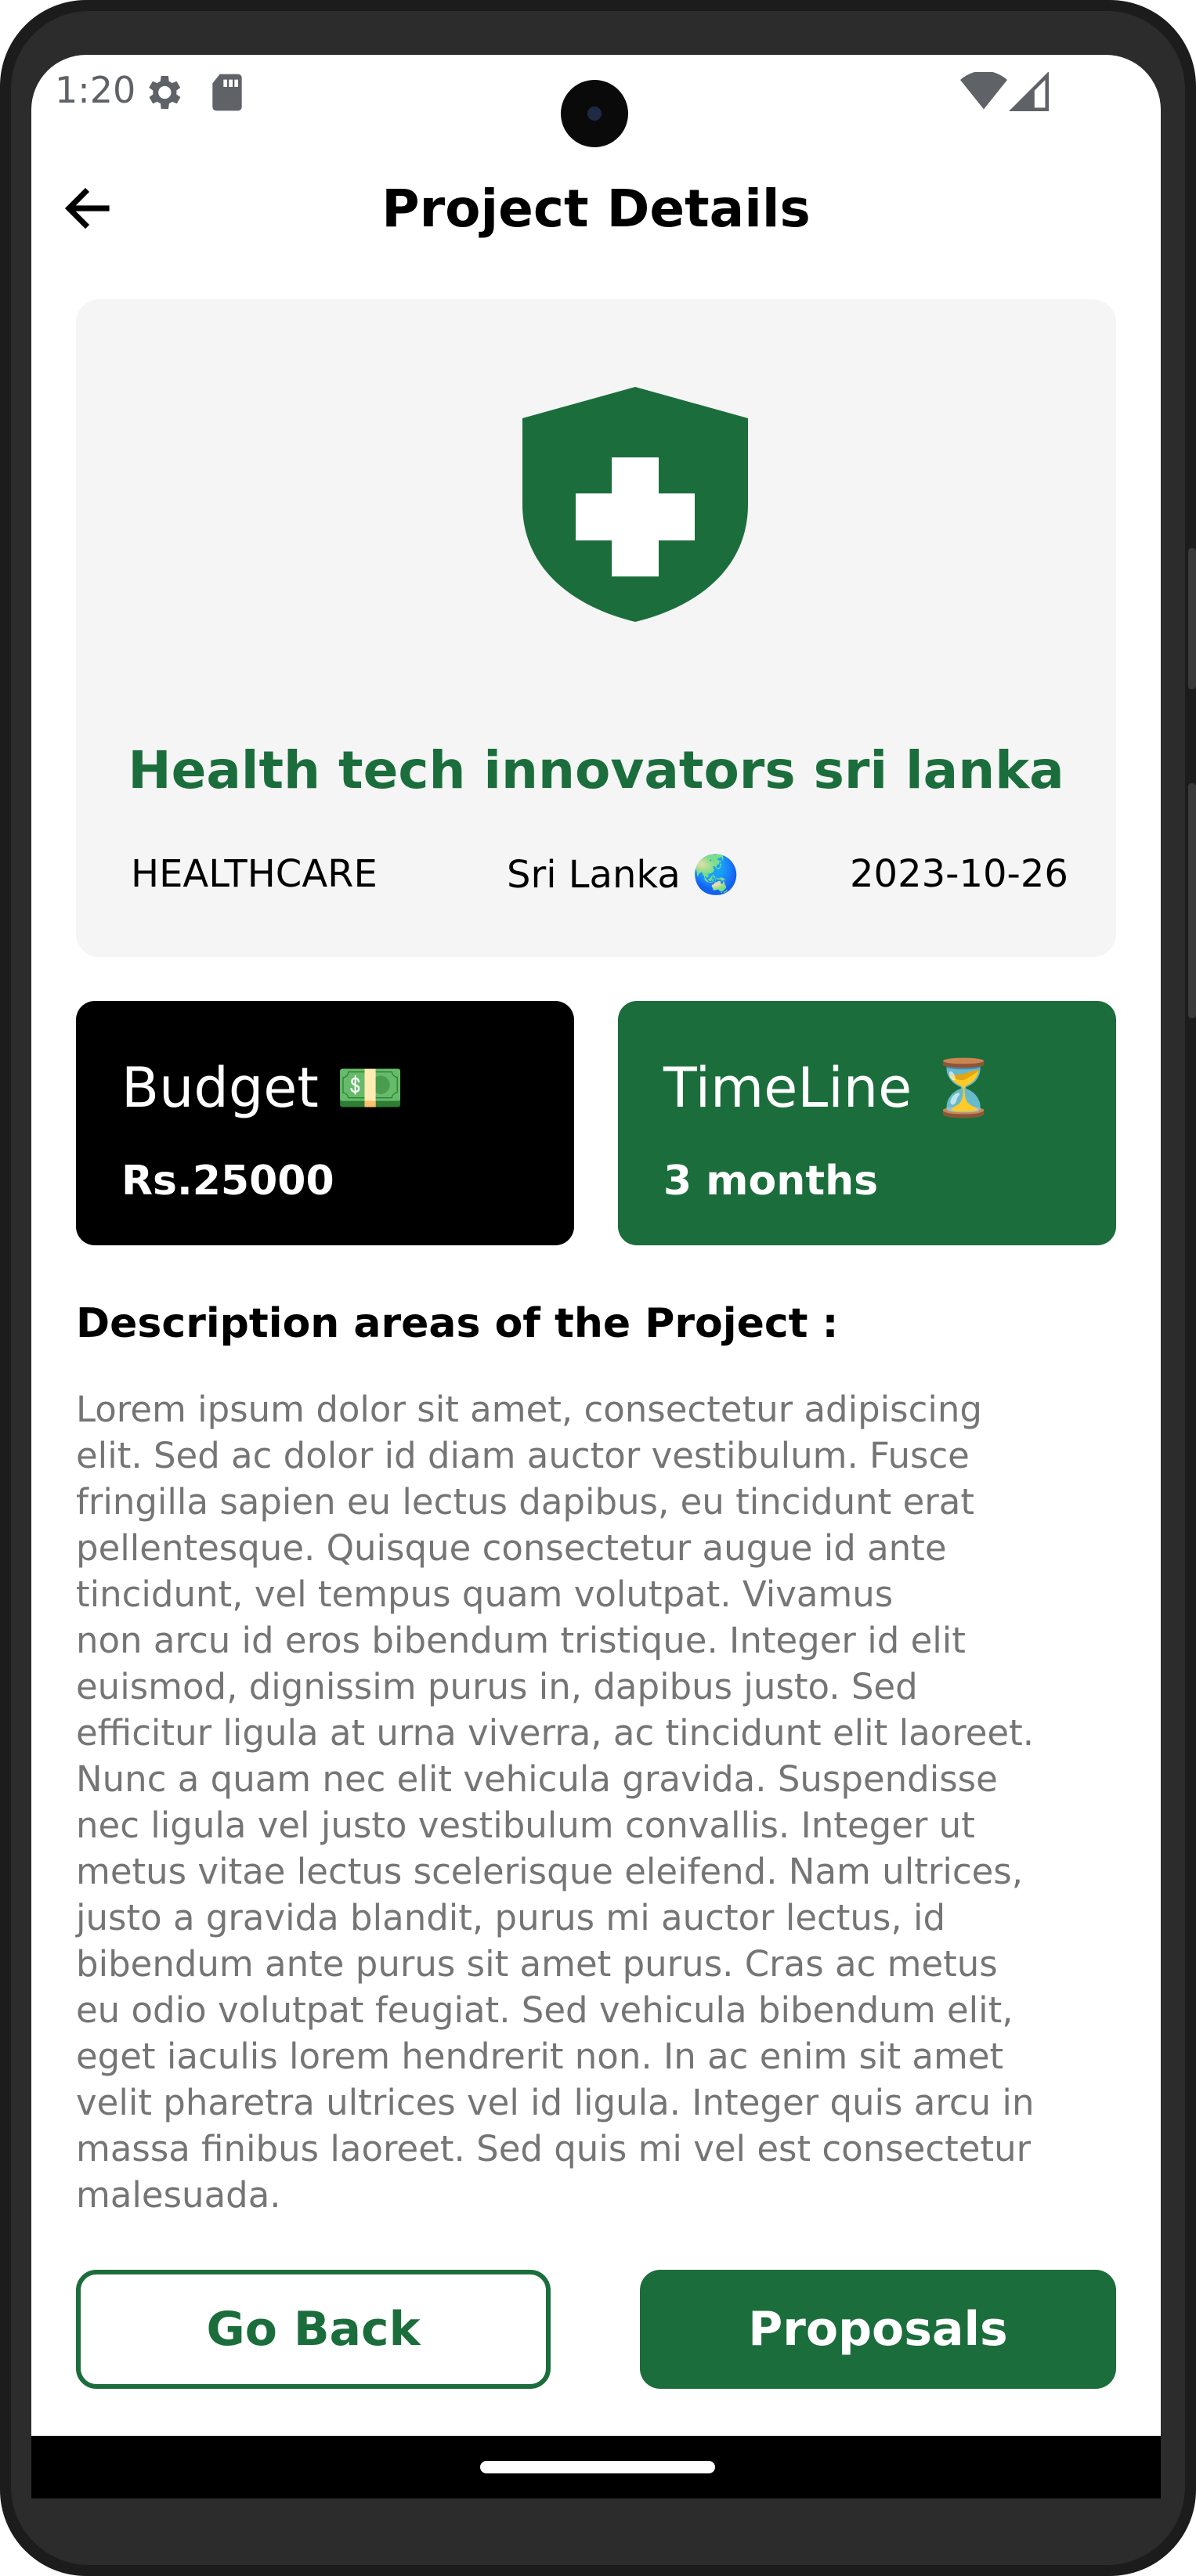 This screenshot has width=1196, height=2576. Describe the element at coordinates (635, 504) in the screenshot. I see `shield-cross-icon` at that location.